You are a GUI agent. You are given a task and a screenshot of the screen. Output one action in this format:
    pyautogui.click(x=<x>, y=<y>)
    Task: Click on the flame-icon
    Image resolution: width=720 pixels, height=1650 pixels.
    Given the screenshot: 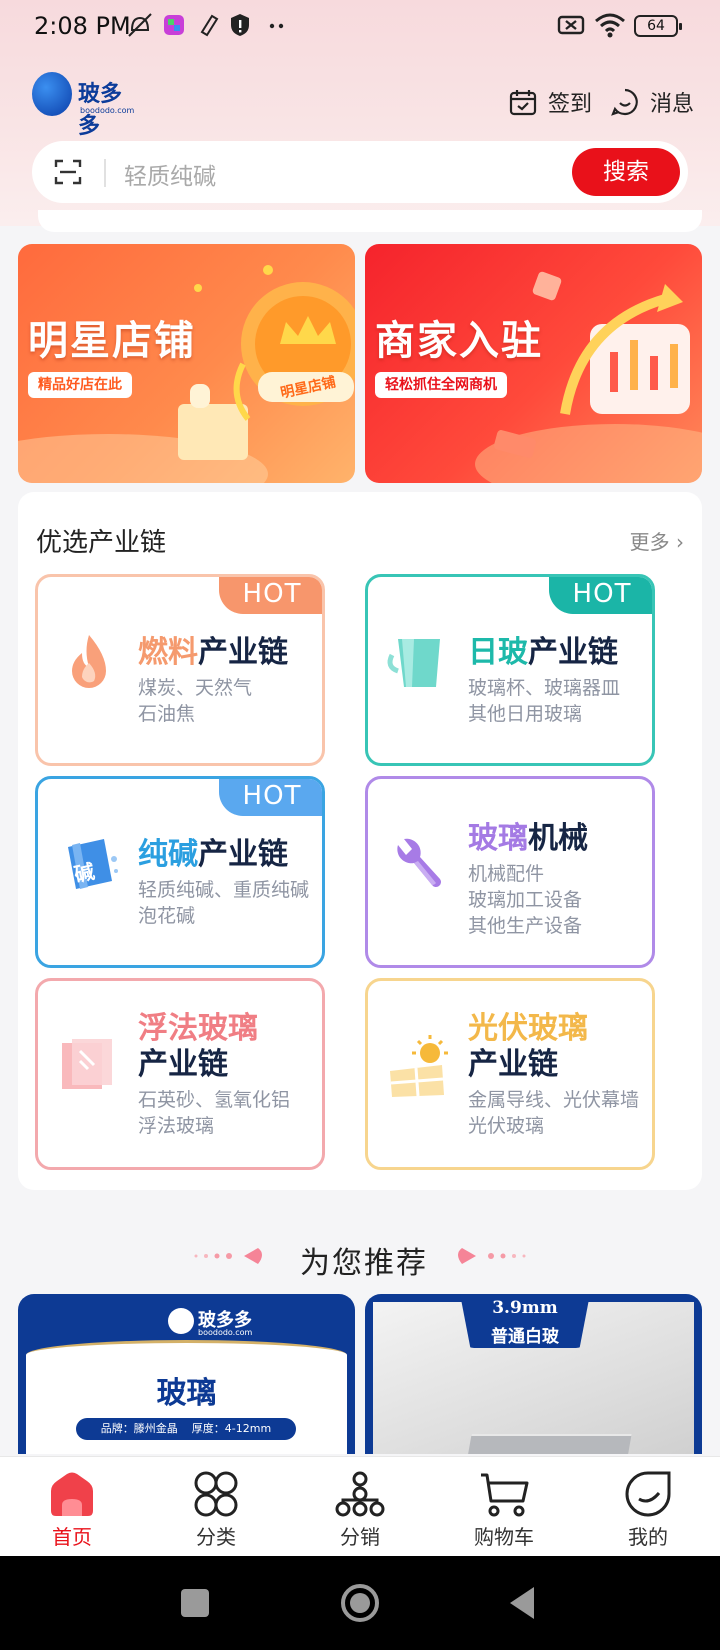 What is the action you would take?
    pyautogui.click(x=89, y=661)
    